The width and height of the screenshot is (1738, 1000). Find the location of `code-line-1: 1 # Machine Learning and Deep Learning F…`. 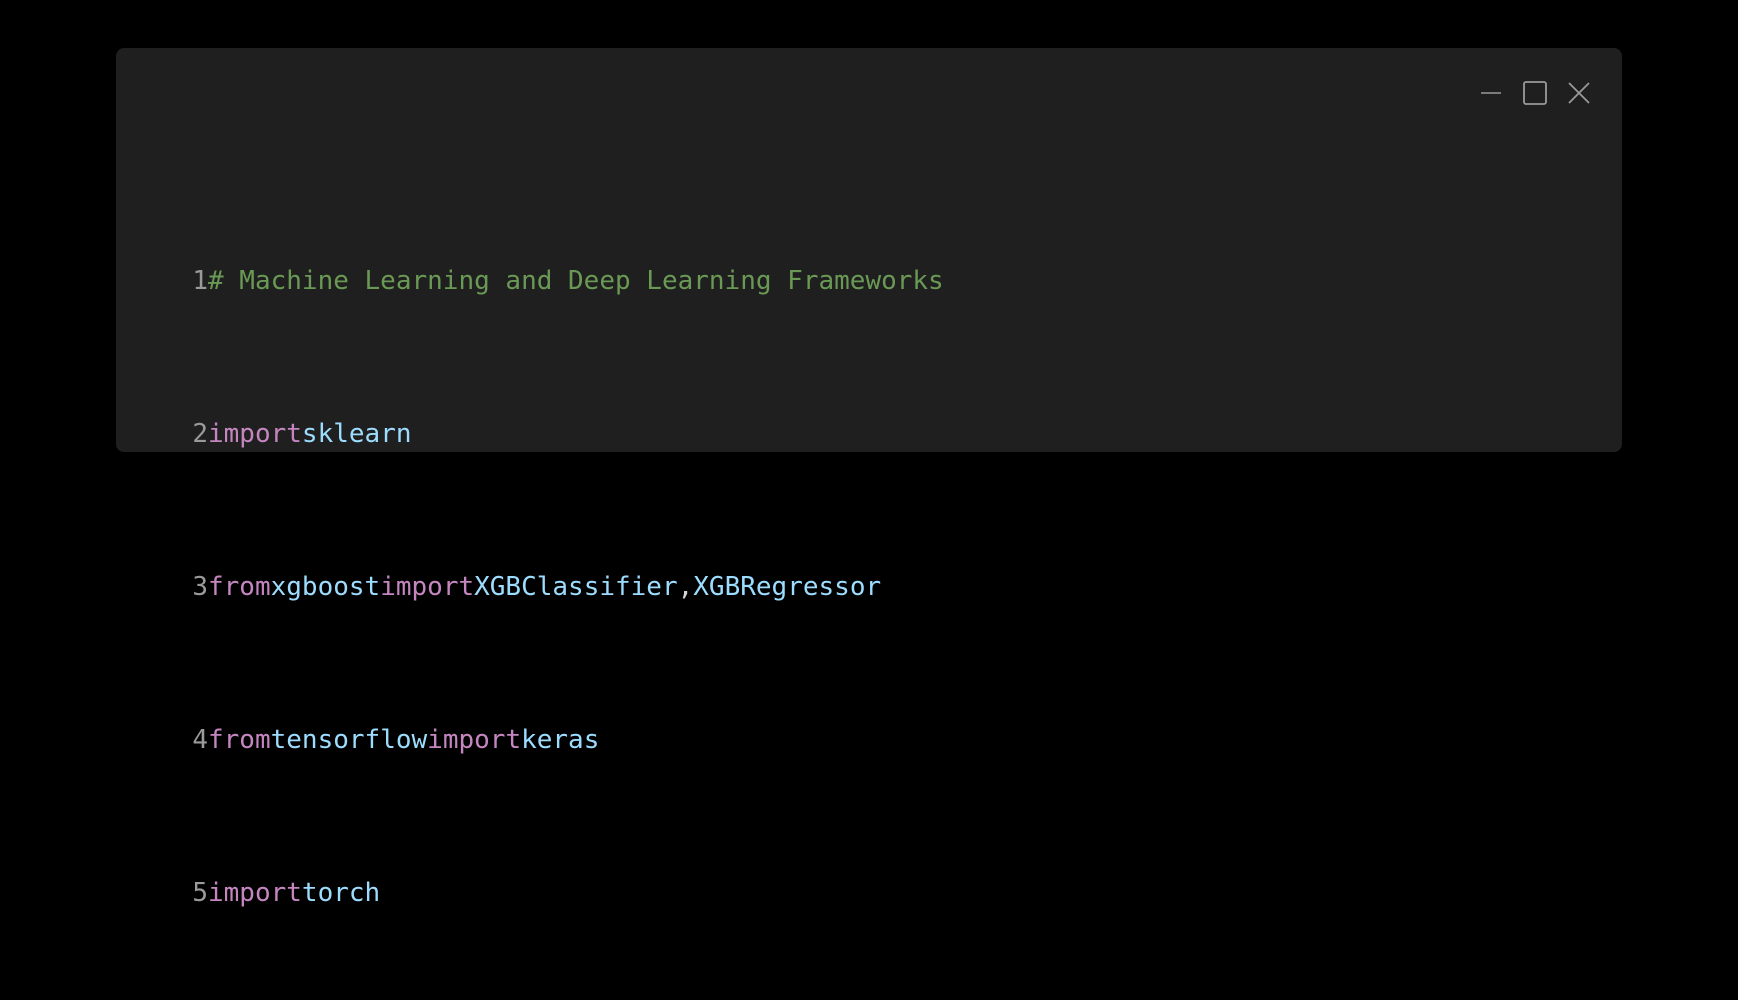

code-line-1: 1 # Machine Learning and Deep Learning F… is located at coordinates (558, 281).